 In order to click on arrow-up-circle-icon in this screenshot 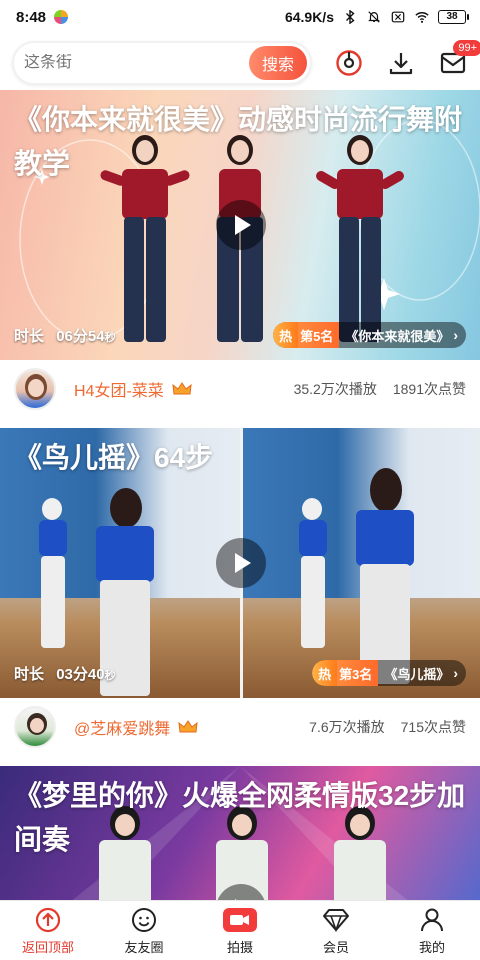, I will do `click(48, 920)`.